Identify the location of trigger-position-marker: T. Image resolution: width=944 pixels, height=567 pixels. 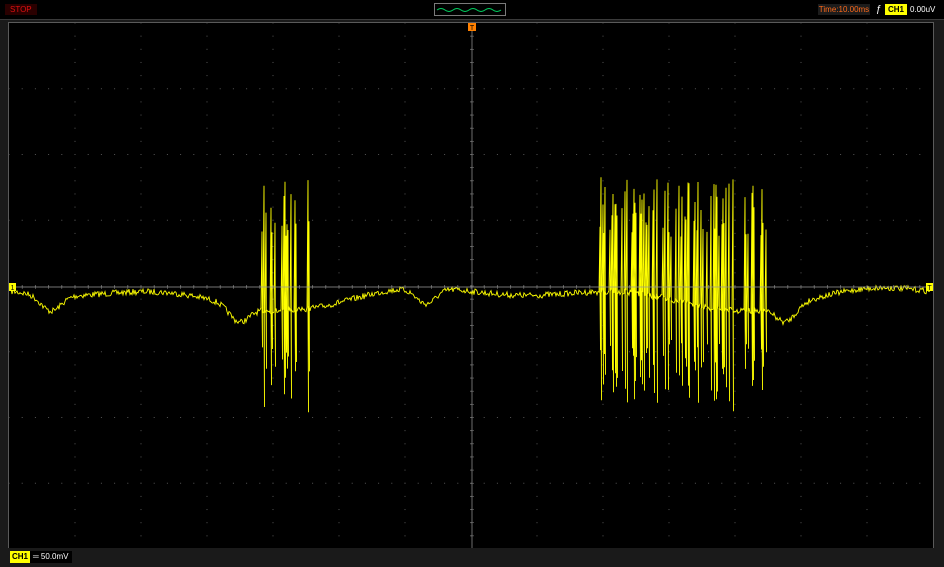
(472, 27).